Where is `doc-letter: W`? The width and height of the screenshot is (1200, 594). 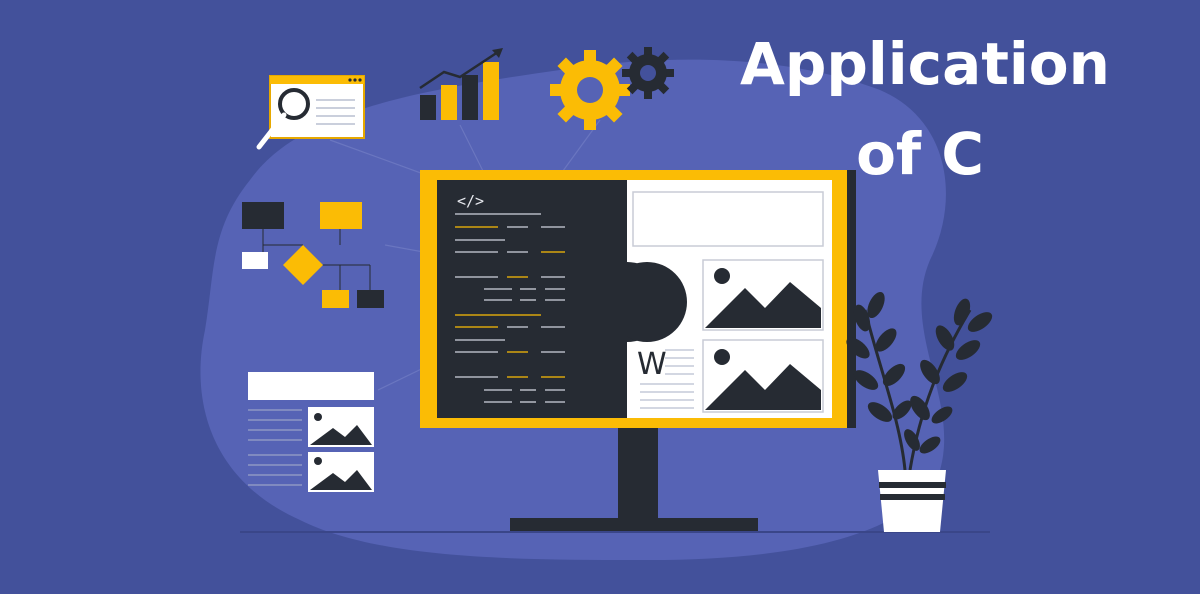
doc-letter: W is located at coordinates (652, 364).